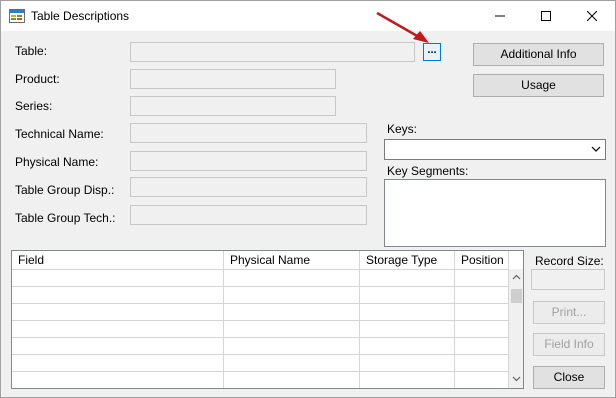 This screenshot has height=398, width=616. Describe the element at coordinates (118, 260) in the screenshot. I see `column-header-field: Field` at that location.